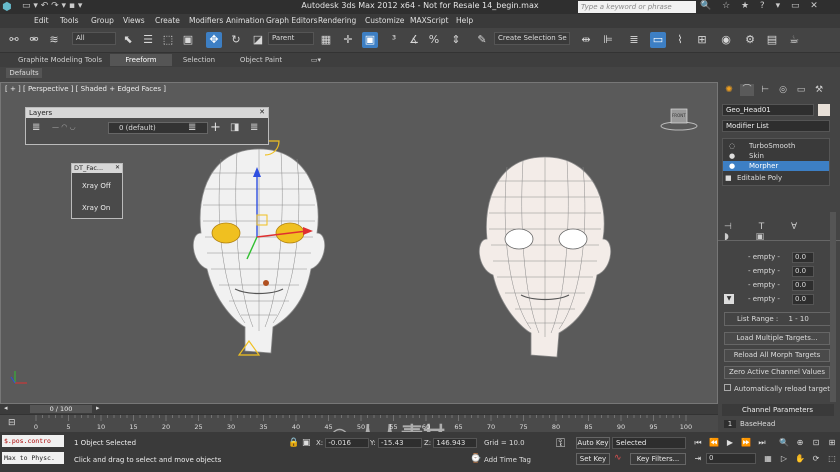 This screenshot has height=472, width=840. I want to click on add-time-tag-button: Add Time Tag, so click(507, 460).